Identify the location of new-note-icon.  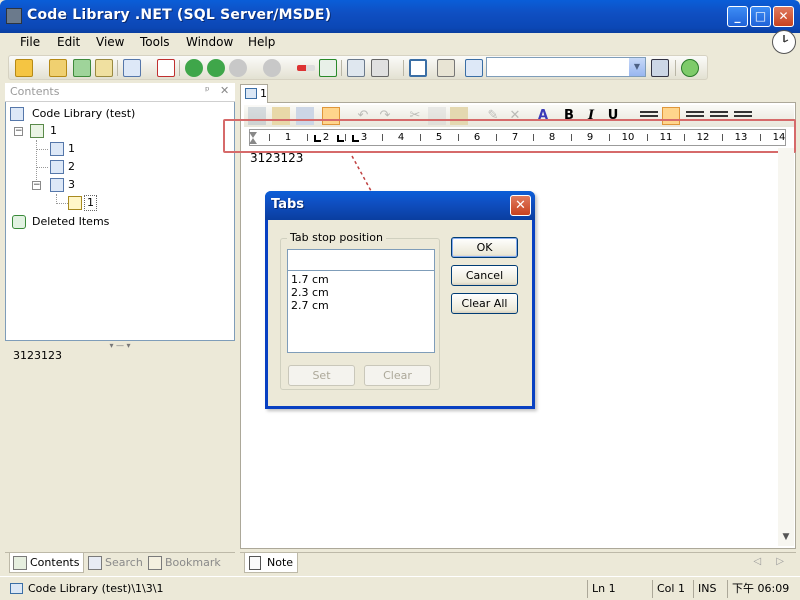
(75, 203).